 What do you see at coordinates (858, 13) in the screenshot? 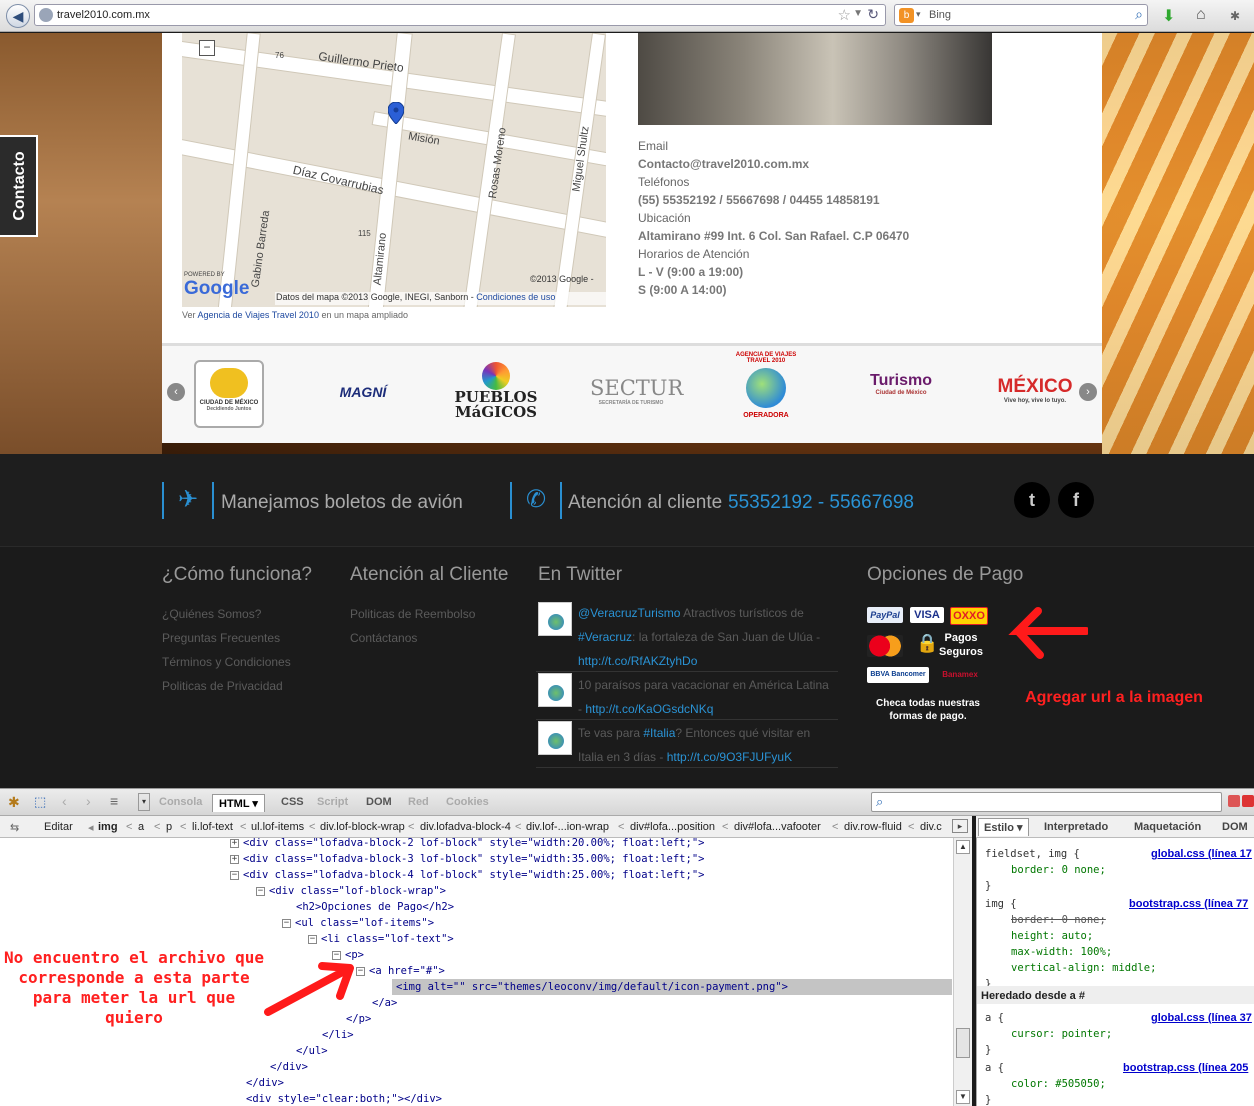
I see `history-dropdown-icon: ▼` at bounding box center [858, 13].